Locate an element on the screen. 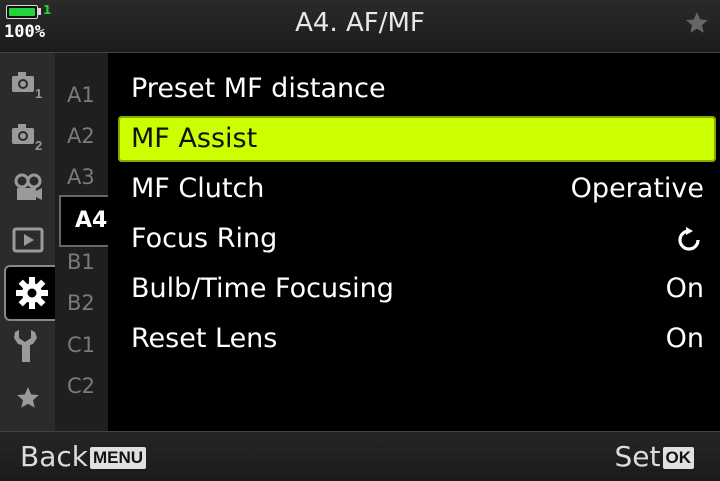 This screenshot has width=720, height=481. video-camera-icon is located at coordinates (27, 188).